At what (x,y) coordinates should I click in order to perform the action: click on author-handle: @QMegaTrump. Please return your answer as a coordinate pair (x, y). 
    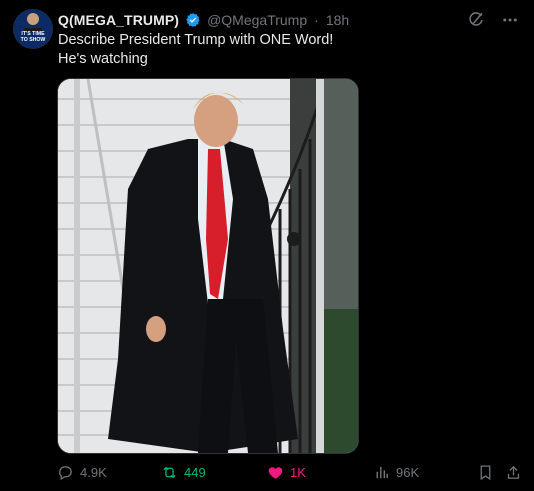
    Looking at the image, I should click on (257, 20).